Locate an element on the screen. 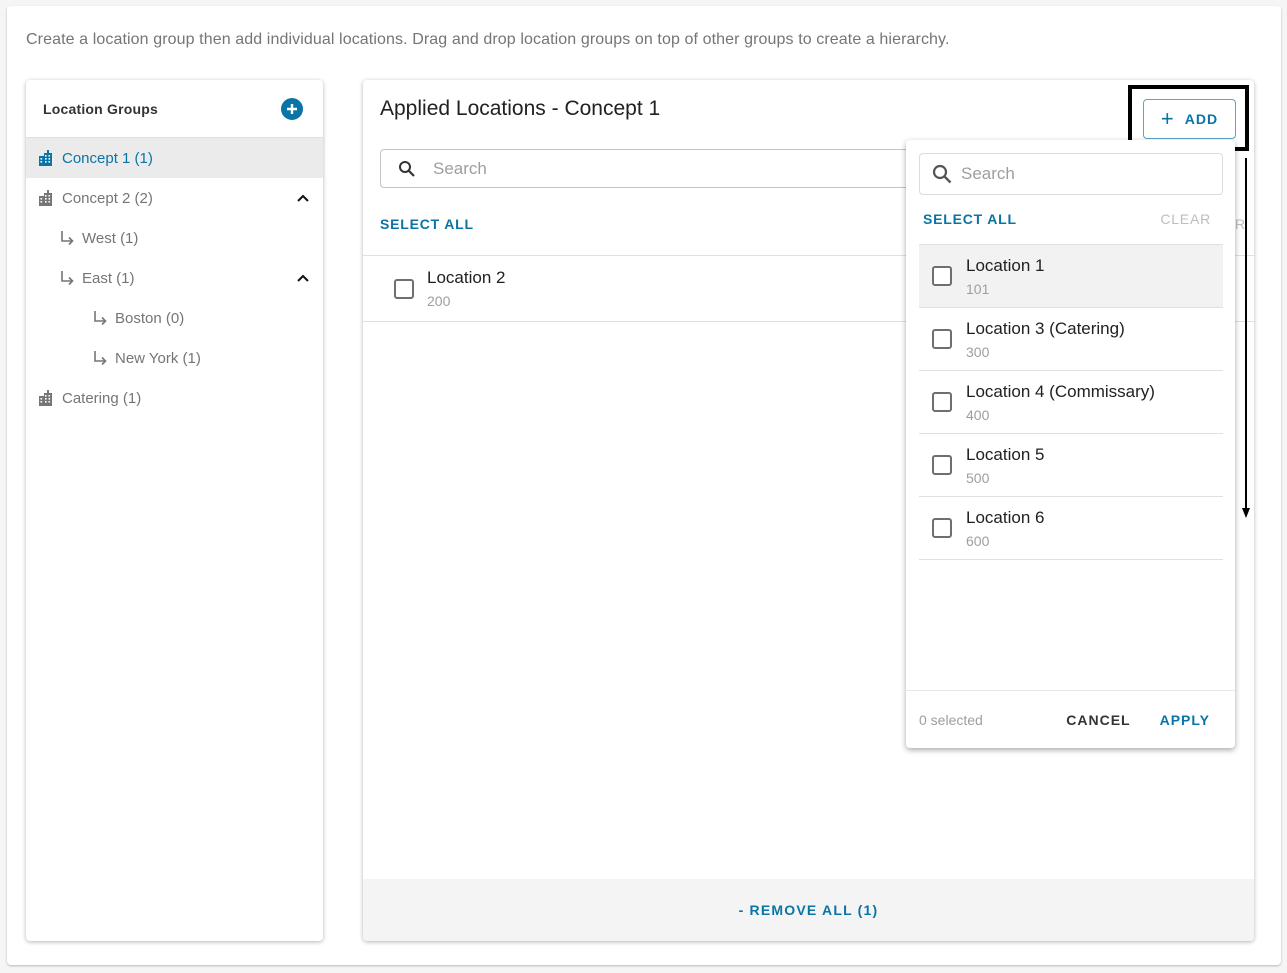 The height and width of the screenshot is (973, 1287). sidebar-item-label: Concept 1 (1) is located at coordinates (107, 158).